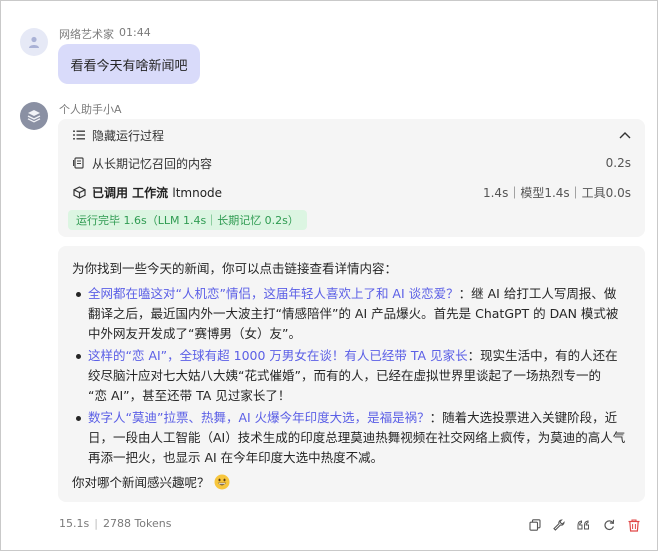  What do you see at coordinates (351, 163) in the screenshot?
I see `memory-recall-row: 从长期记忆召回的内容 0.2s` at bounding box center [351, 163].